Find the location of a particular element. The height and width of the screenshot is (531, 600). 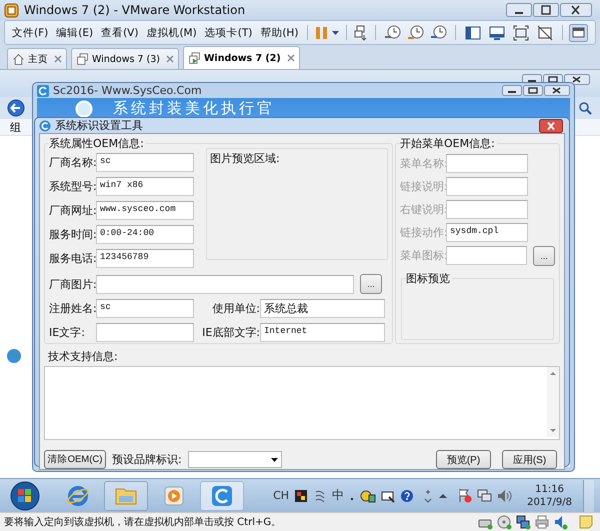

input-field: sysdm.cpl is located at coordinates (487, 232).